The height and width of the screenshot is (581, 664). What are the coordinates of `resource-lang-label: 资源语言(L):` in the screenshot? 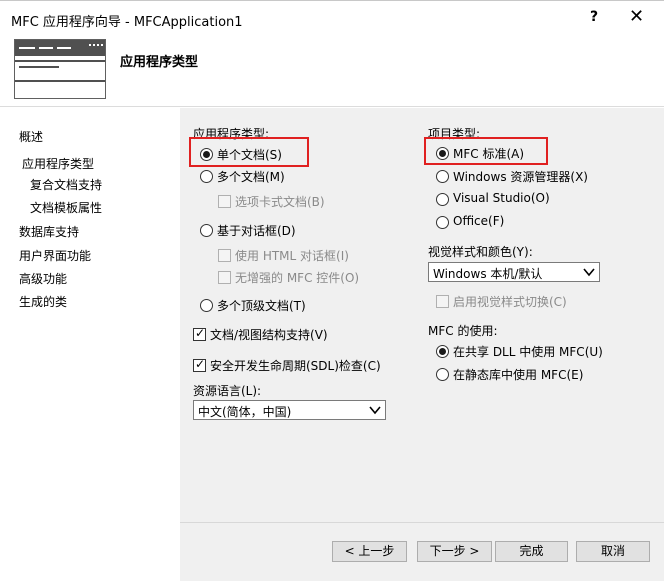 It's located at (227, 391).